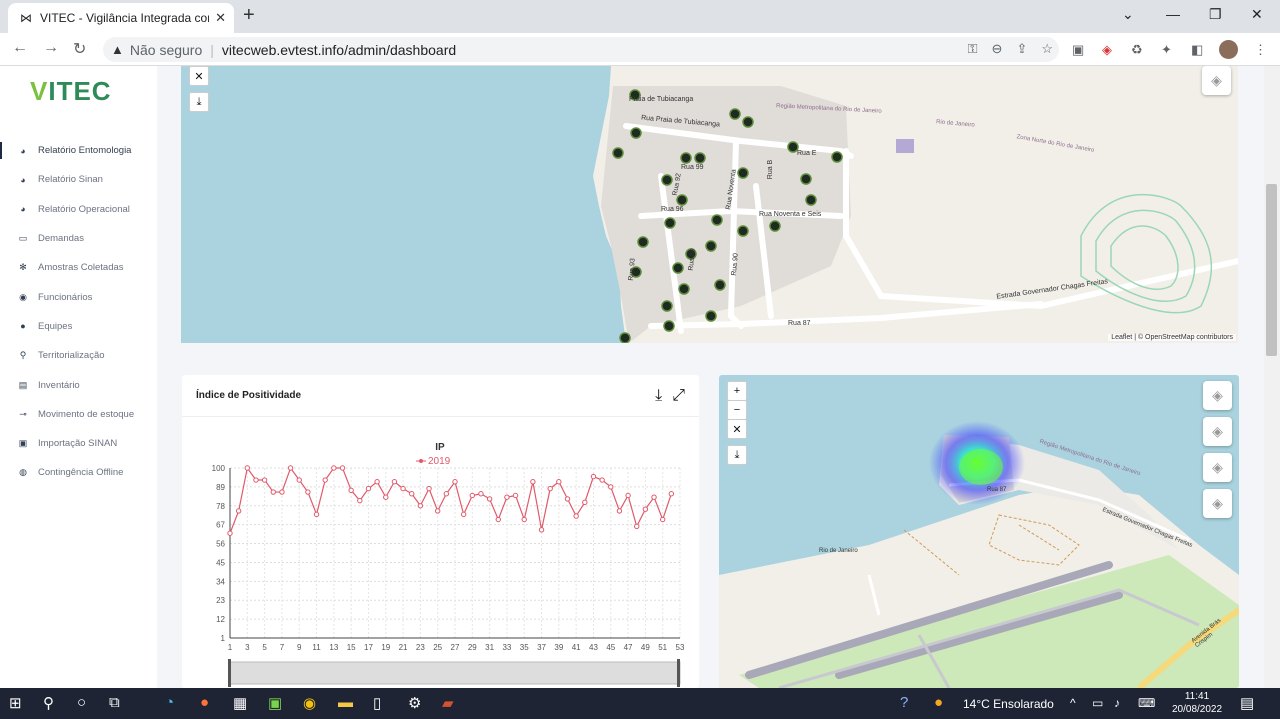 Image resolution: width=1280 pixels, height=719 pixels. Describe the element at coordinates (1146, 703) in the screenshot. I see `keyboard-icon: ⌨` at that location.